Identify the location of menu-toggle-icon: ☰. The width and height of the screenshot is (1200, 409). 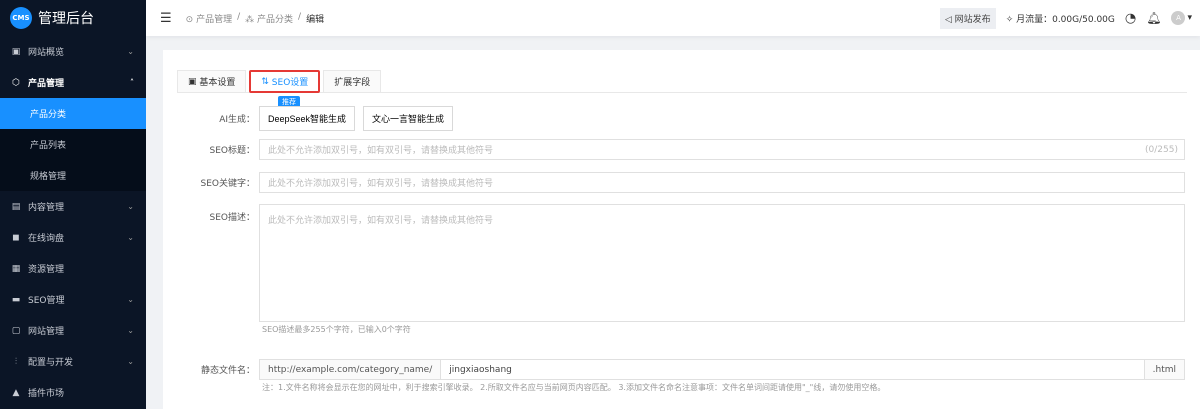
(166, 18).